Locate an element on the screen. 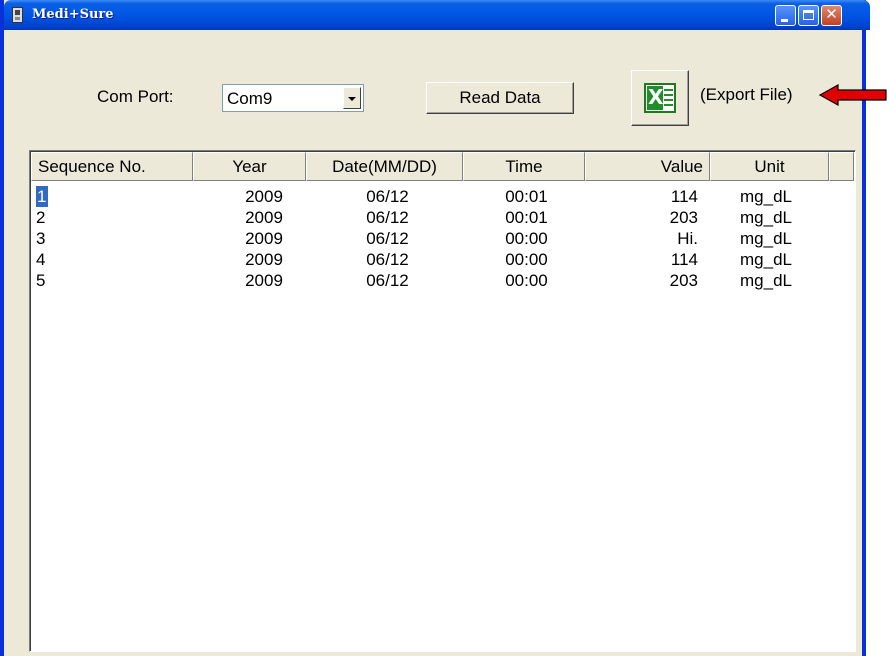  cell-sequence: 3 is located at coordinates (41, 238).